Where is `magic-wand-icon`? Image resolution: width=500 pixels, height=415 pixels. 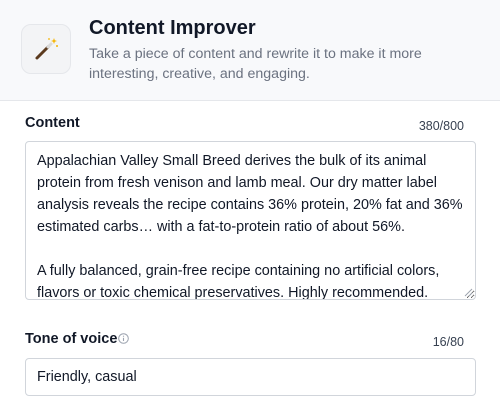 magic-wand-icon is located at coordinates (46, 49).